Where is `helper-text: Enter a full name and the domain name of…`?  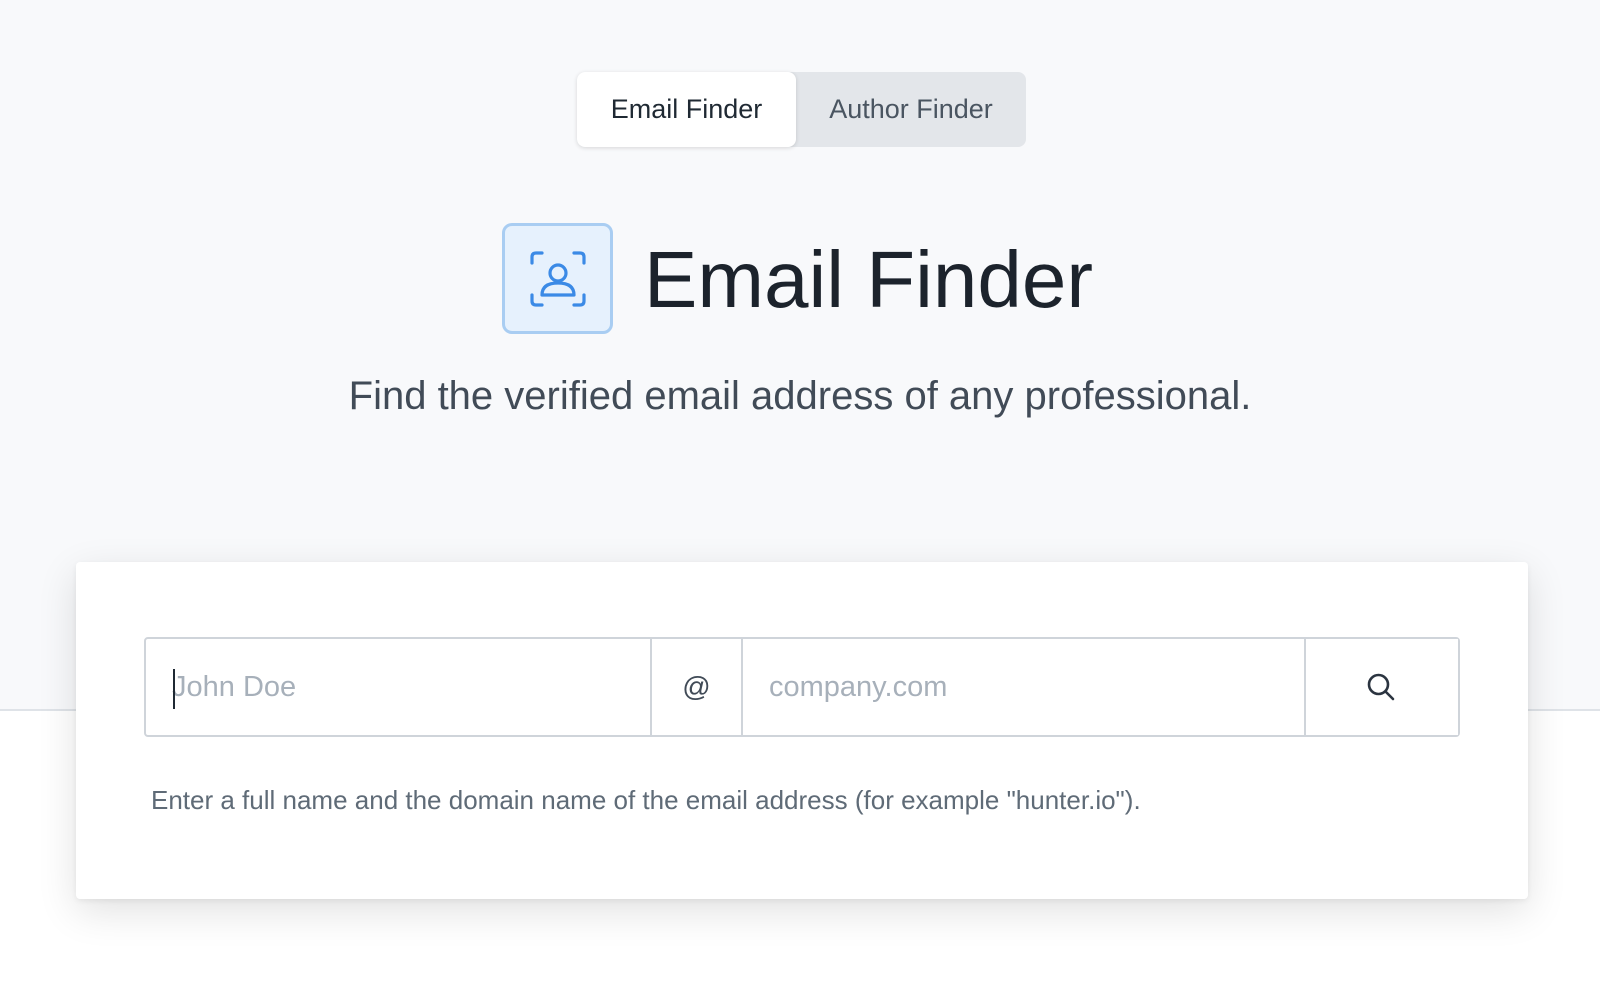
helper-text: Enter a full name and the domain name of… is located at coordinates (646, 800).